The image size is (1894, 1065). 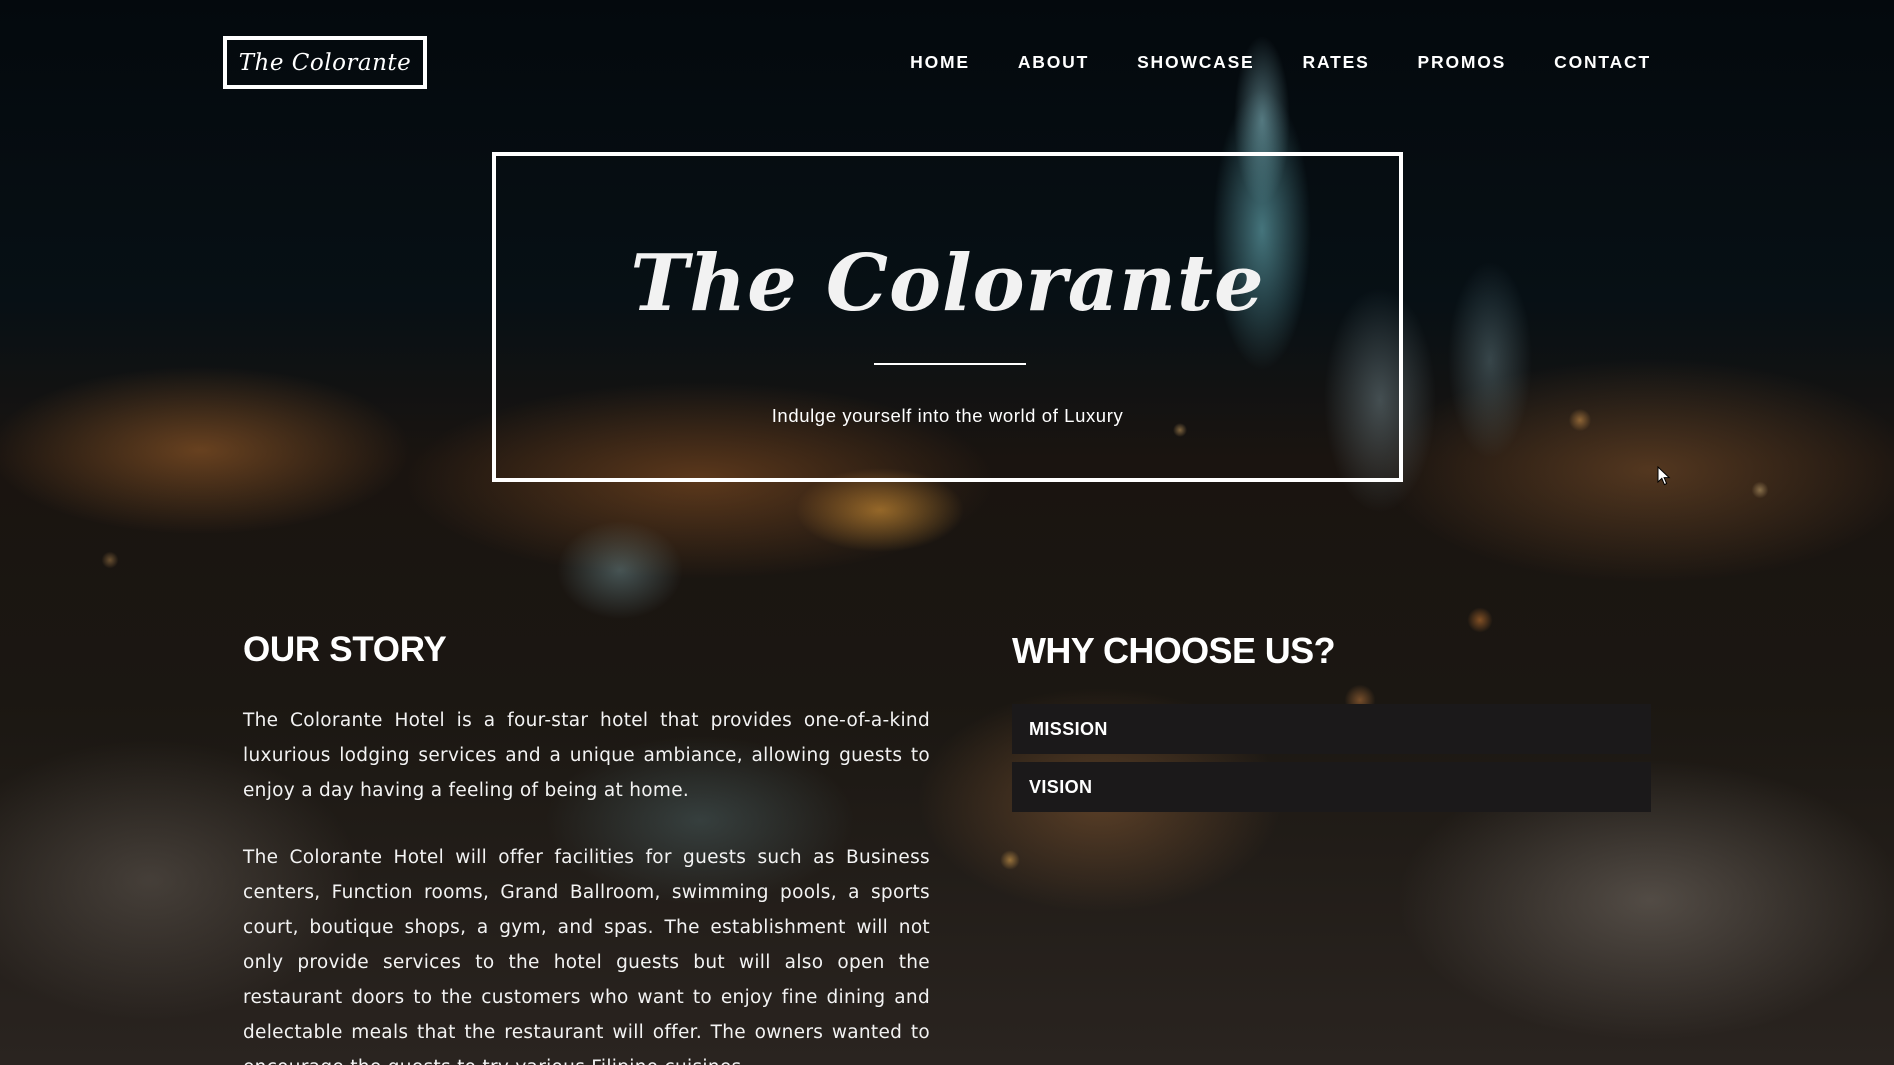 What do you see at coordinates (1331, 729) in the screenshot?
I see `accordion-item-mission: MISSION` at bounding box center [1331, 729].